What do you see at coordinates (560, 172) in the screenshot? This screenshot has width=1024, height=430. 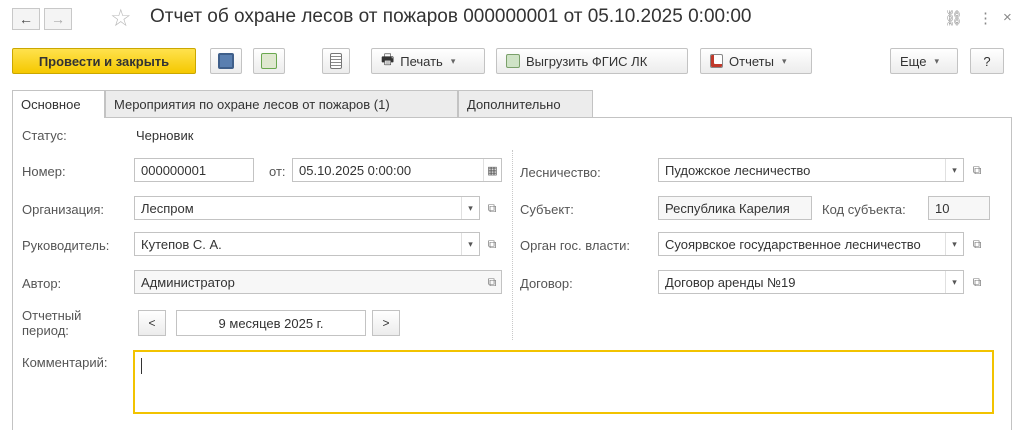 I see `forestry-label: Лесничество:` at bounding box center [560, 172].